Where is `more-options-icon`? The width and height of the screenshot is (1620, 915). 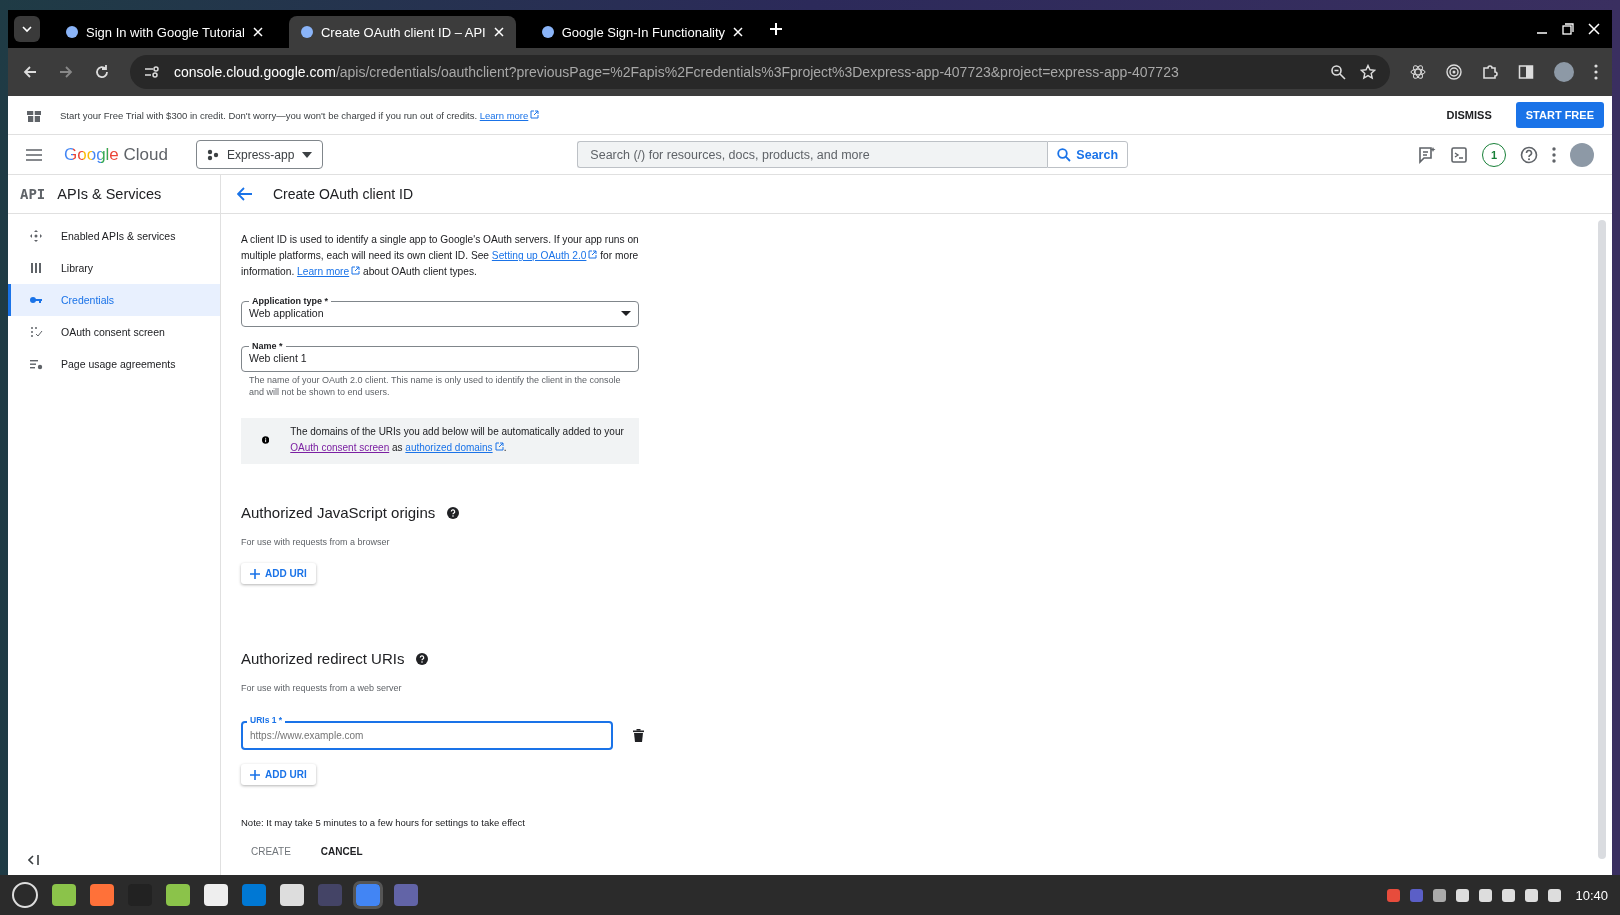 more-options-icon is located at coordinates (1554, 154).